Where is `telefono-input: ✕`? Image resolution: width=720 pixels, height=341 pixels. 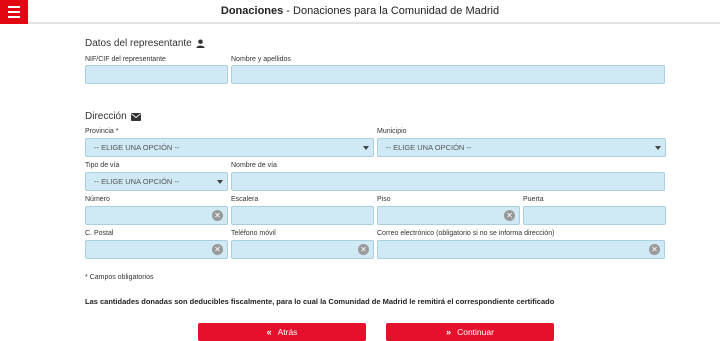 telefono-input: ✕ is located at coordinates (302, 249).